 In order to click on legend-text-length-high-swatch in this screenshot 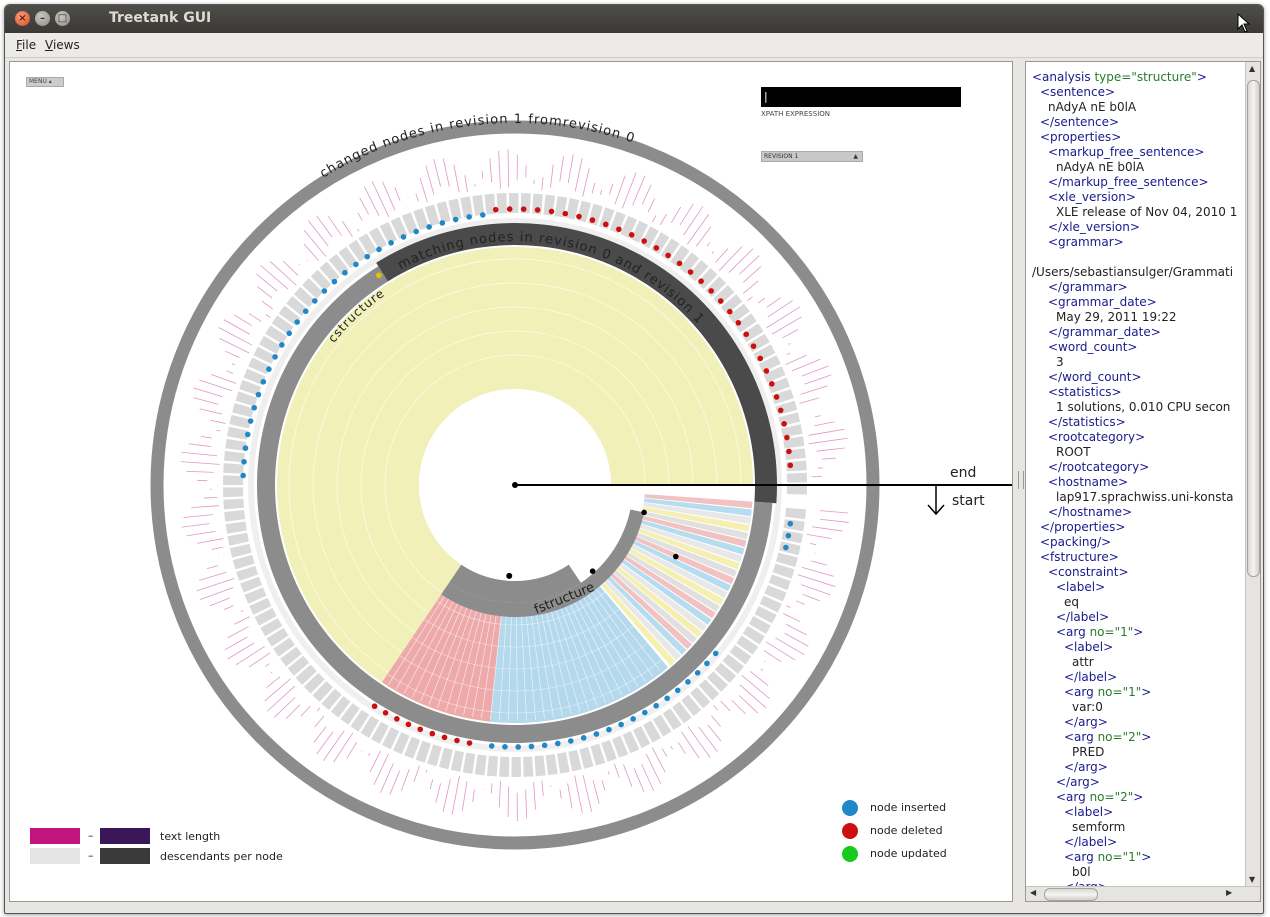, I will do `click(125, 836)`.